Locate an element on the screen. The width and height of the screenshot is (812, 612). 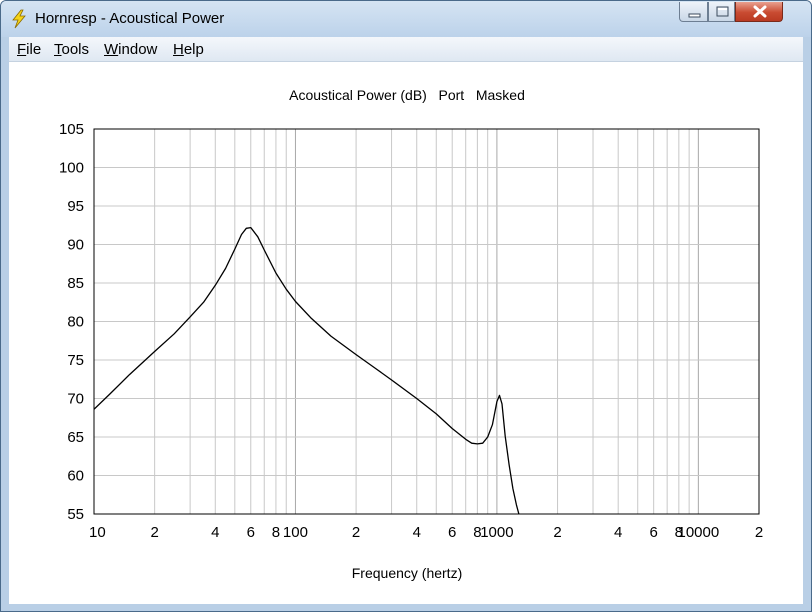
y-tick-label: 100 is located at coordinates (71, 168).